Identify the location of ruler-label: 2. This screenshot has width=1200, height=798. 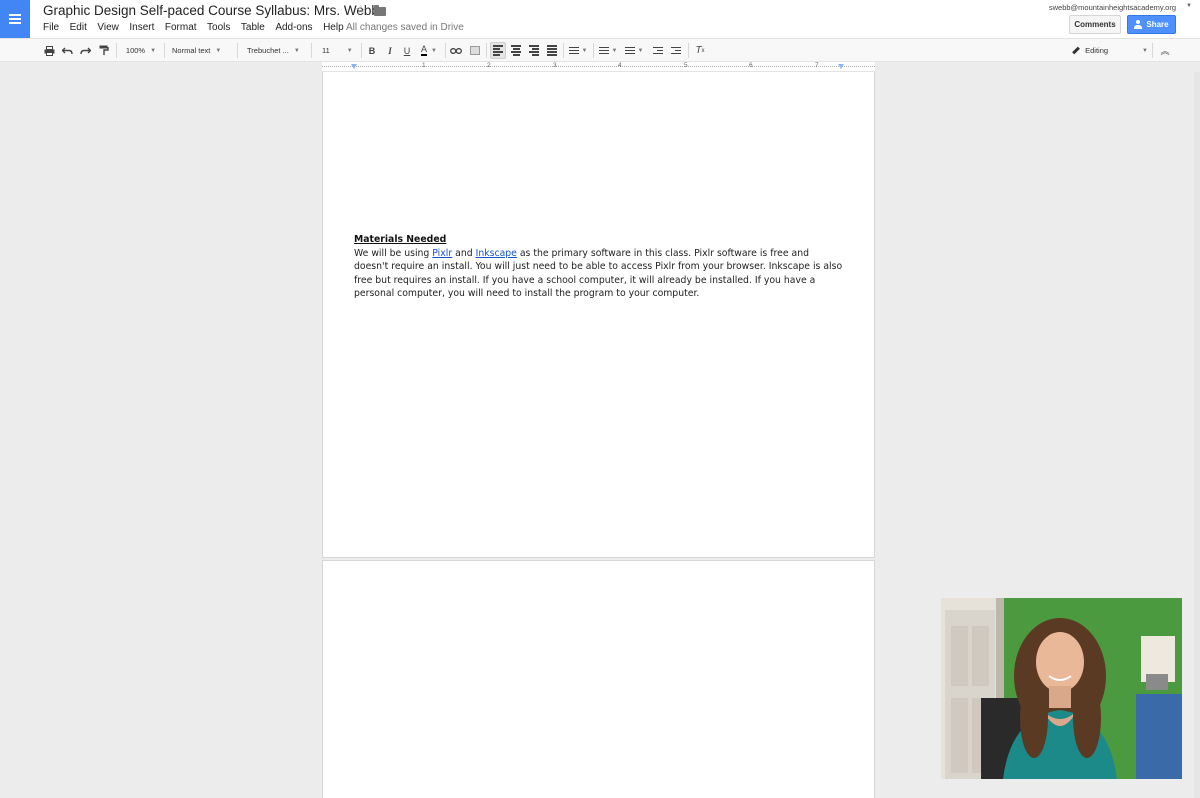
(489, 65).